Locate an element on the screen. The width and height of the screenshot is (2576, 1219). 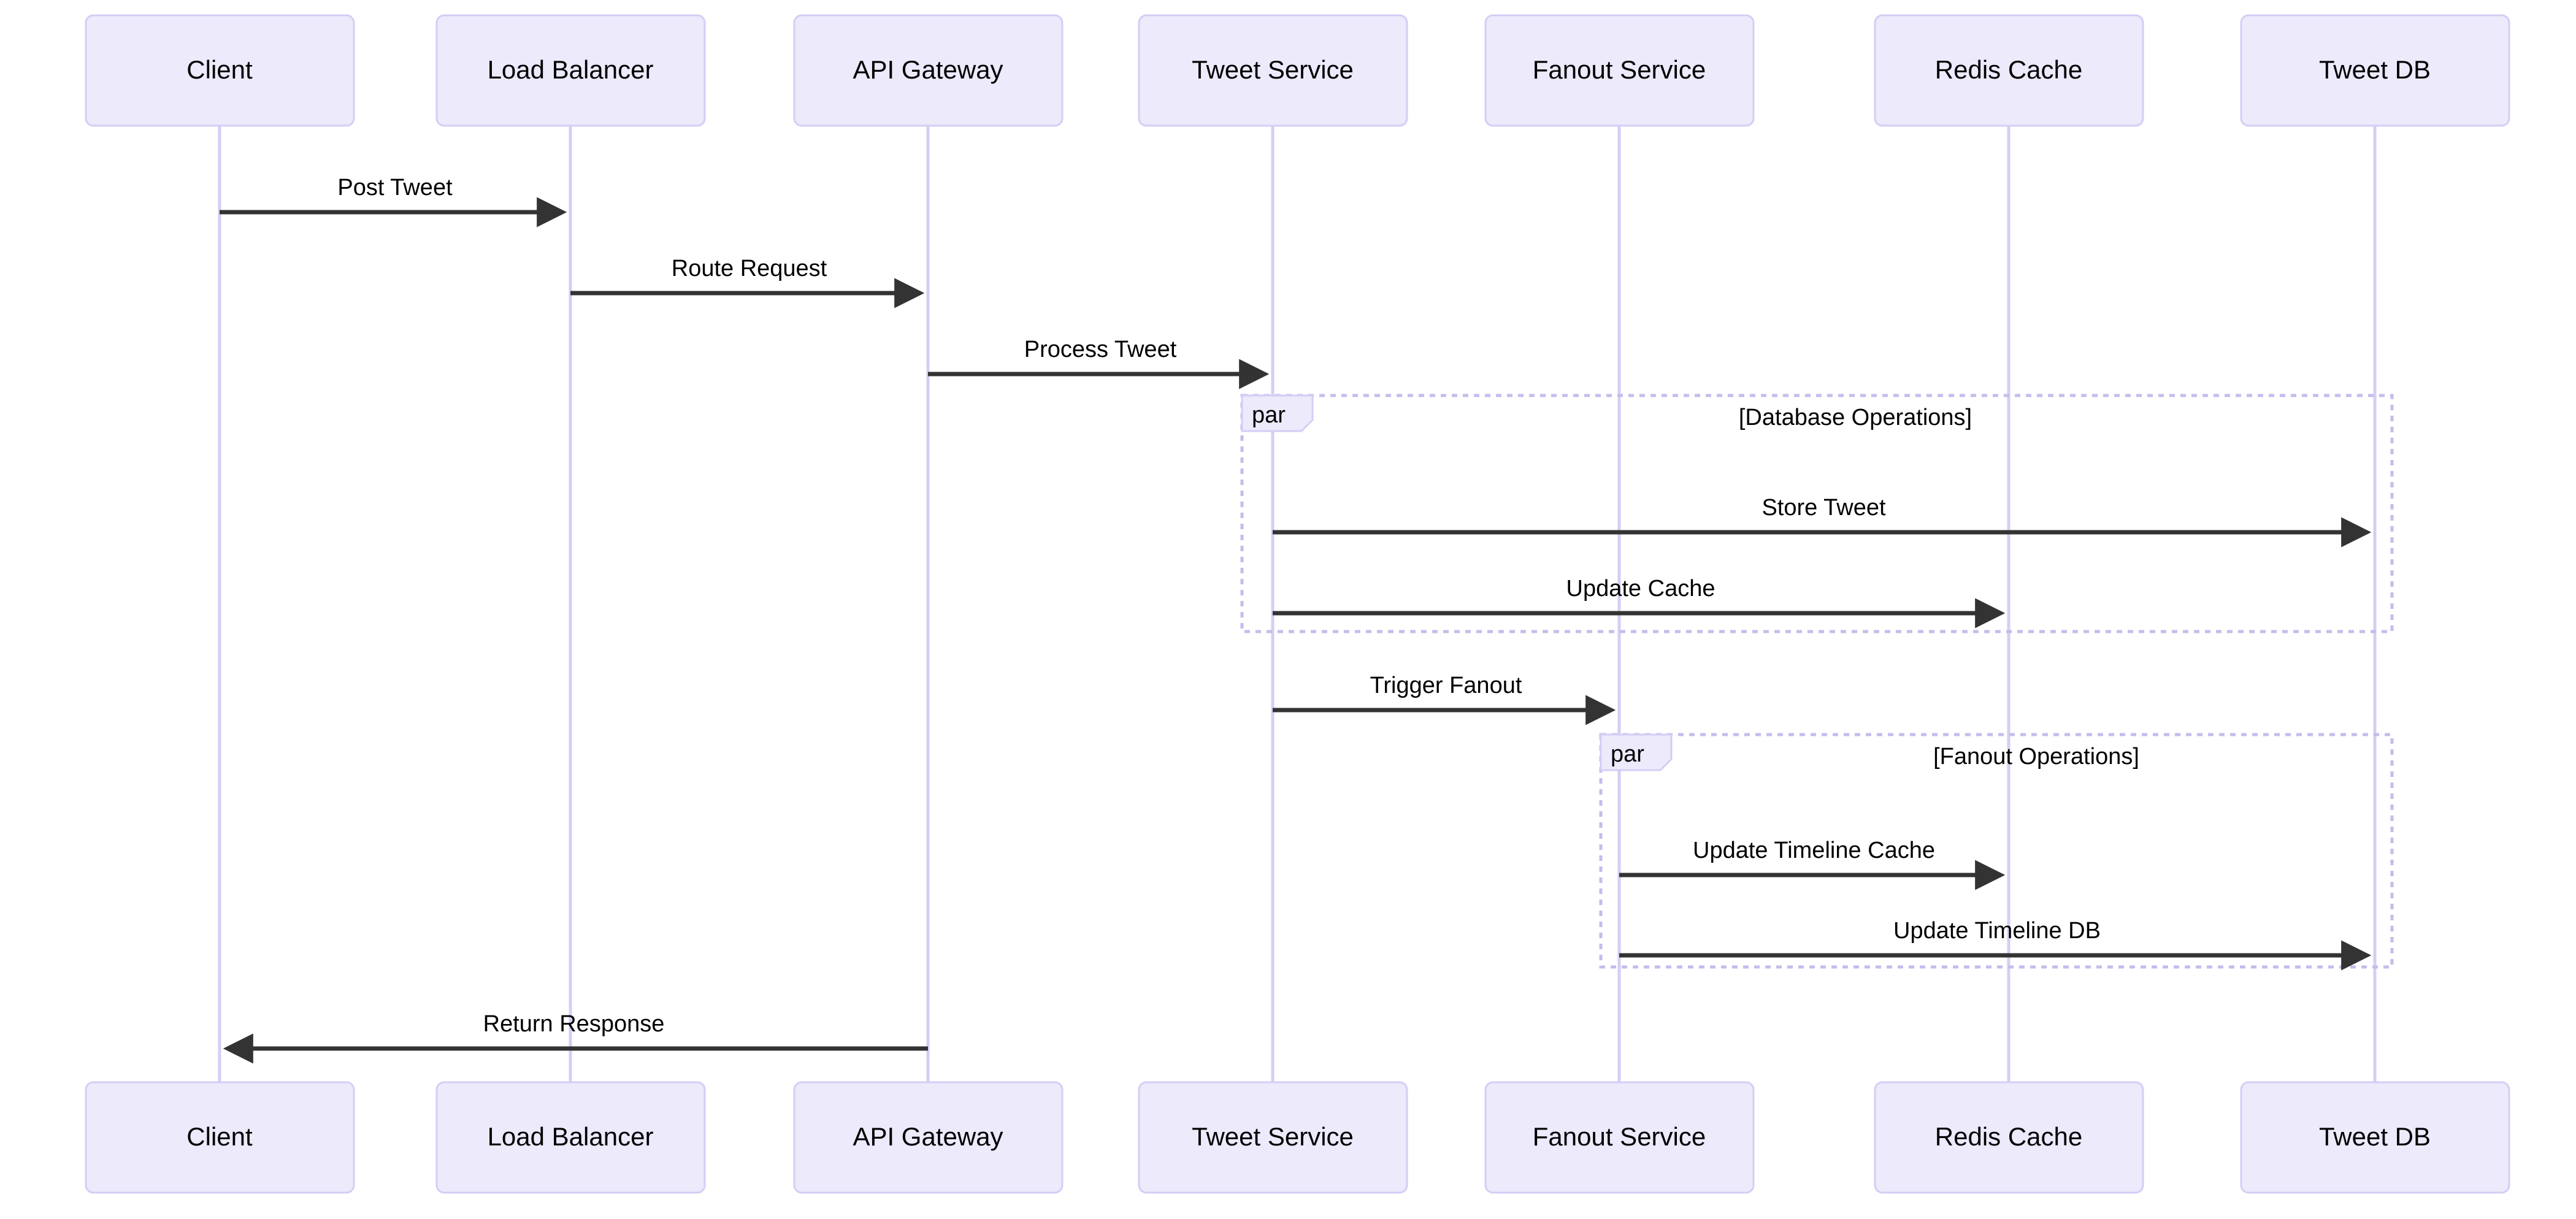
message-label: Update Timeline DB is located at coordinates (1997, 931).